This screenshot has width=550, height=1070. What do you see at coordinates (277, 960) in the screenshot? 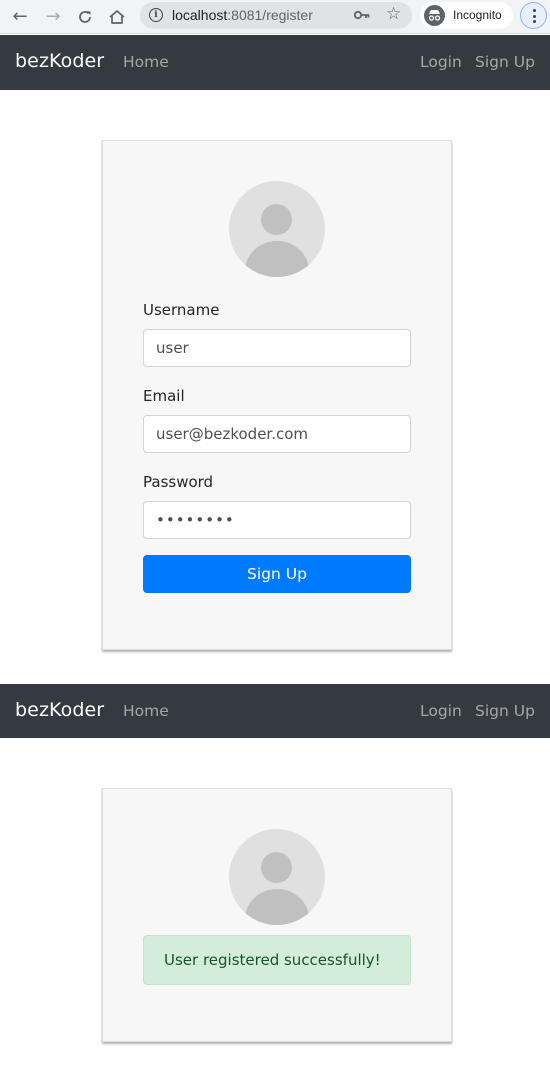
I see `success-alert: User registered successfully!` at bounding box center [277, 960].